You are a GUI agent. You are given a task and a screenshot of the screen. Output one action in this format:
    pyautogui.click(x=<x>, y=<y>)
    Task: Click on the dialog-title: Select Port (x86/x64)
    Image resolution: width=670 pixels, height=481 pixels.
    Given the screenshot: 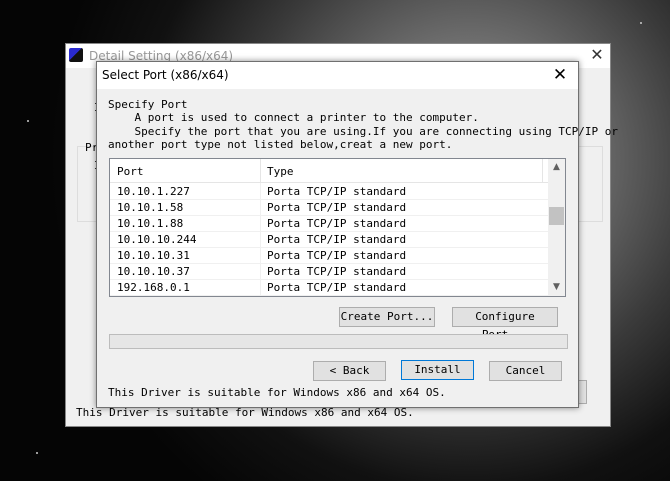 What is the action you would take?
    pyautogui.click(x=165, y=75)
    